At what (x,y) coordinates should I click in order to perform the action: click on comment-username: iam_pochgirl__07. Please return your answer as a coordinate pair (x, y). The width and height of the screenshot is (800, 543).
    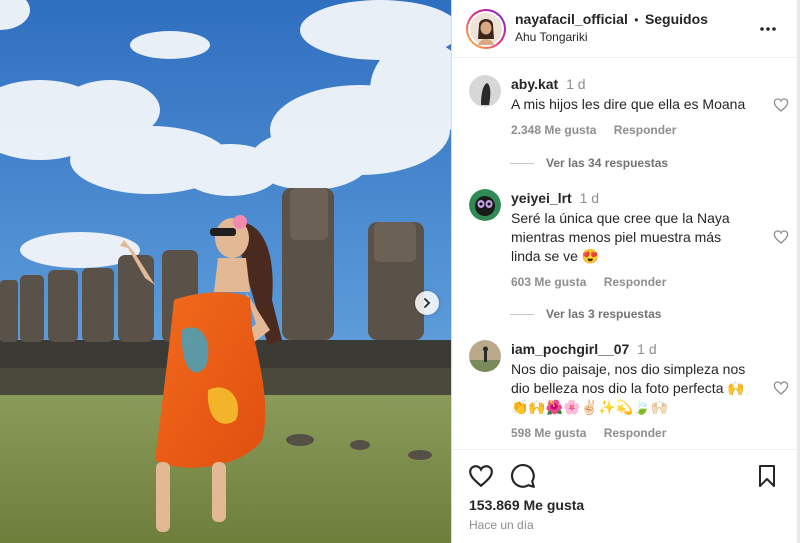
    Looking at the image, I should click on (570, 349).